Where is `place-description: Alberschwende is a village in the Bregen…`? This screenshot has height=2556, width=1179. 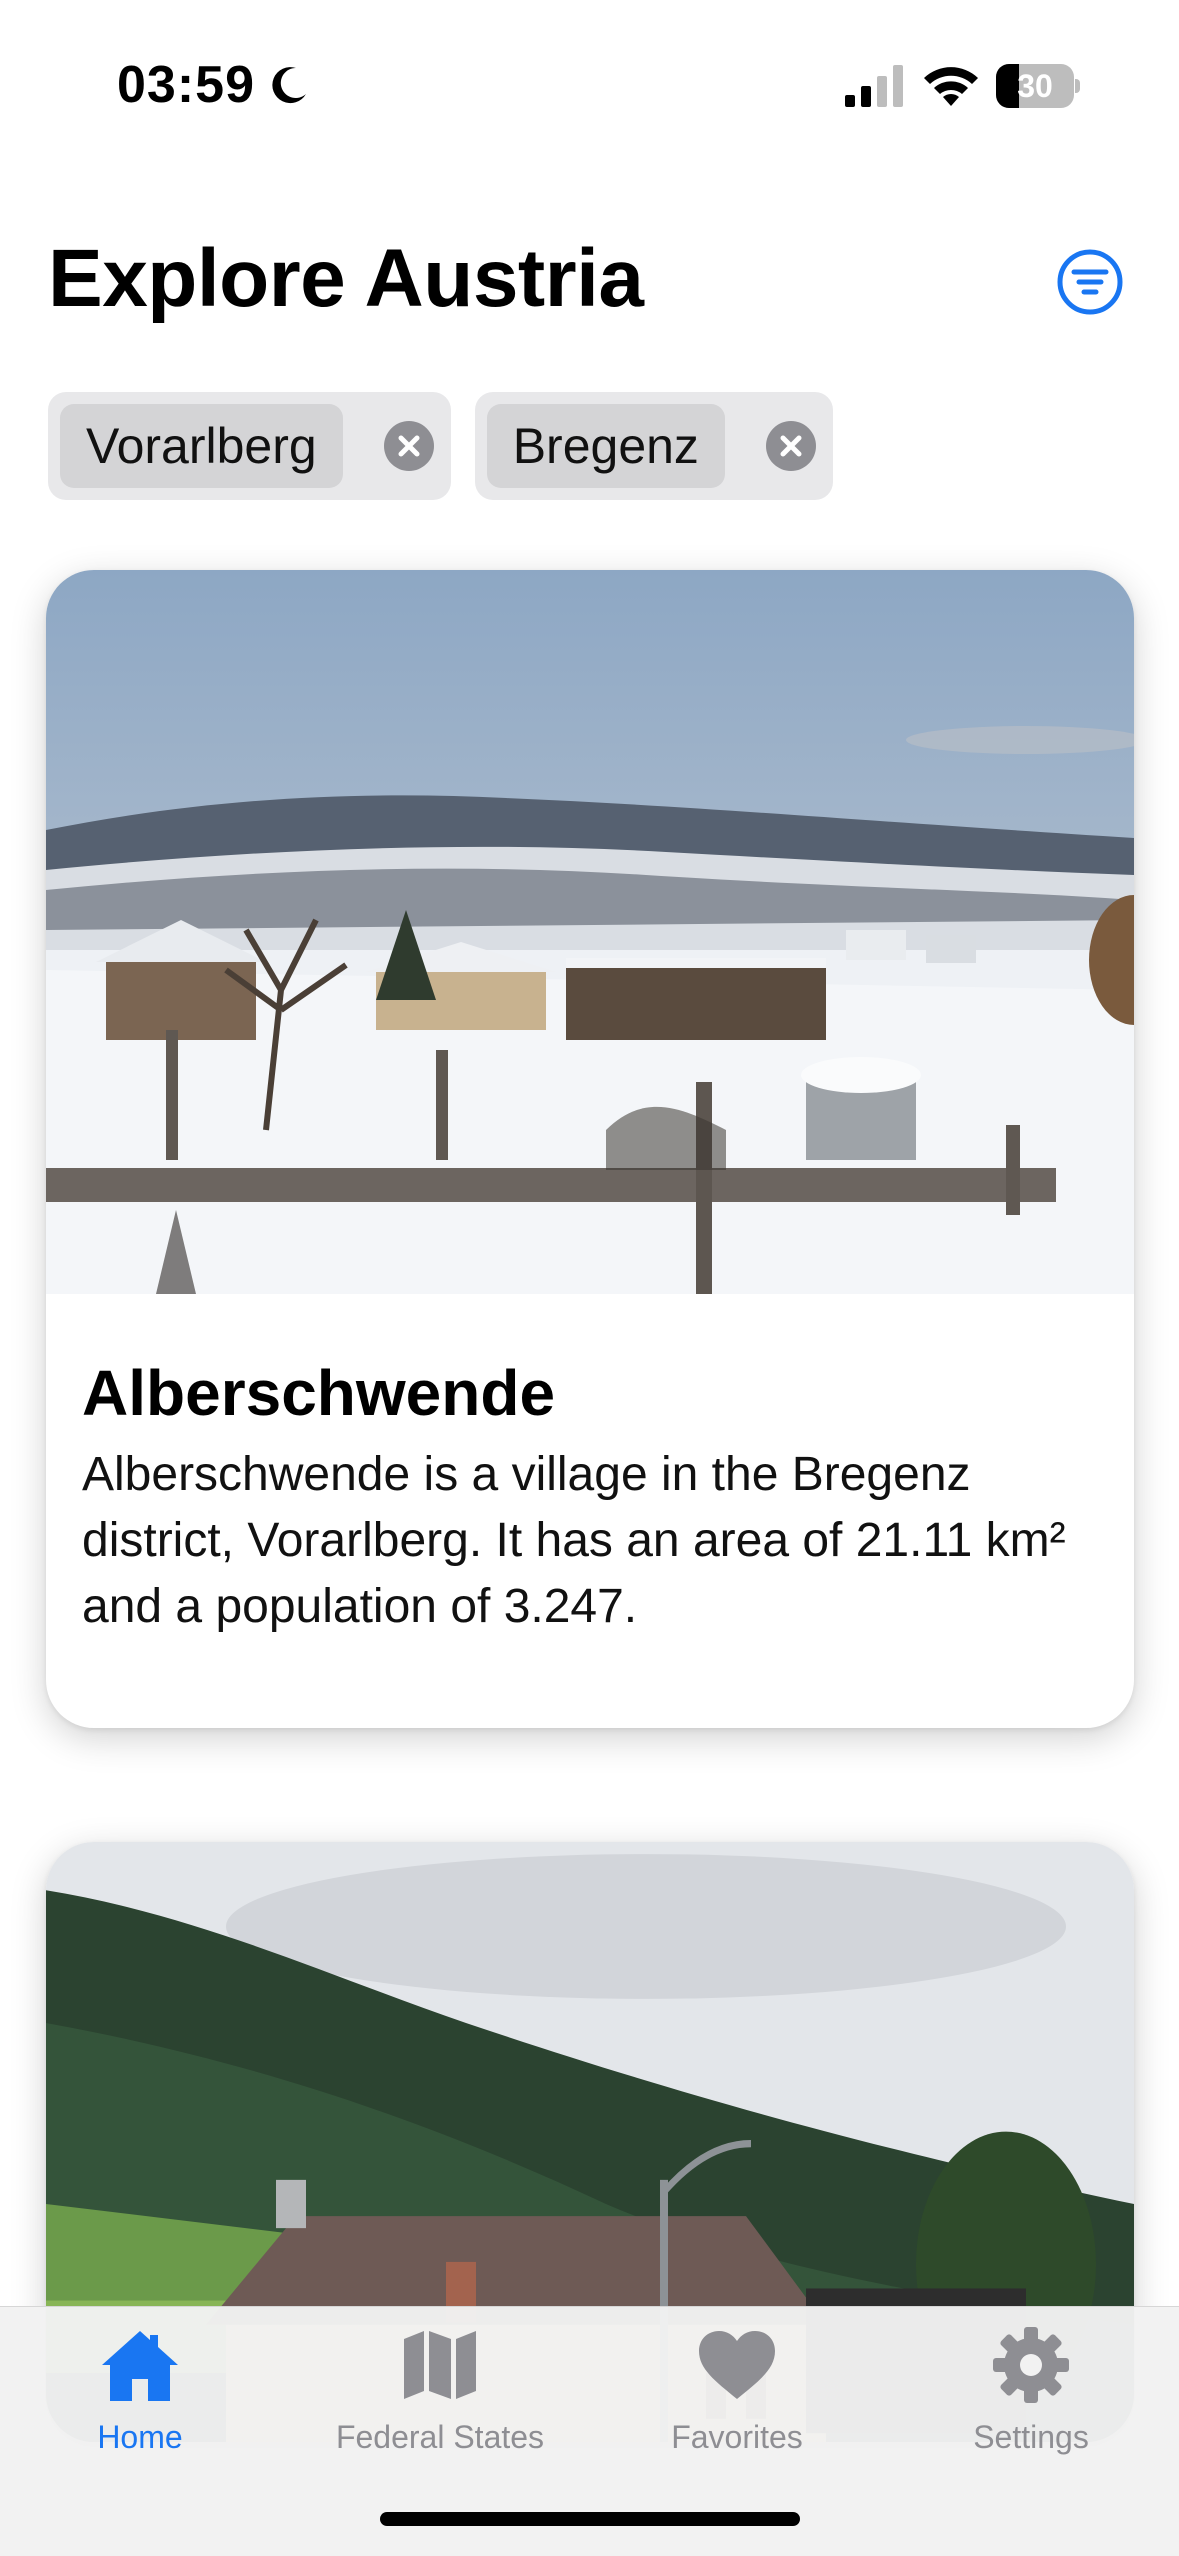 place-description: Alberschwende is a village in the Bregen… is located at coordinates (574, 1540).